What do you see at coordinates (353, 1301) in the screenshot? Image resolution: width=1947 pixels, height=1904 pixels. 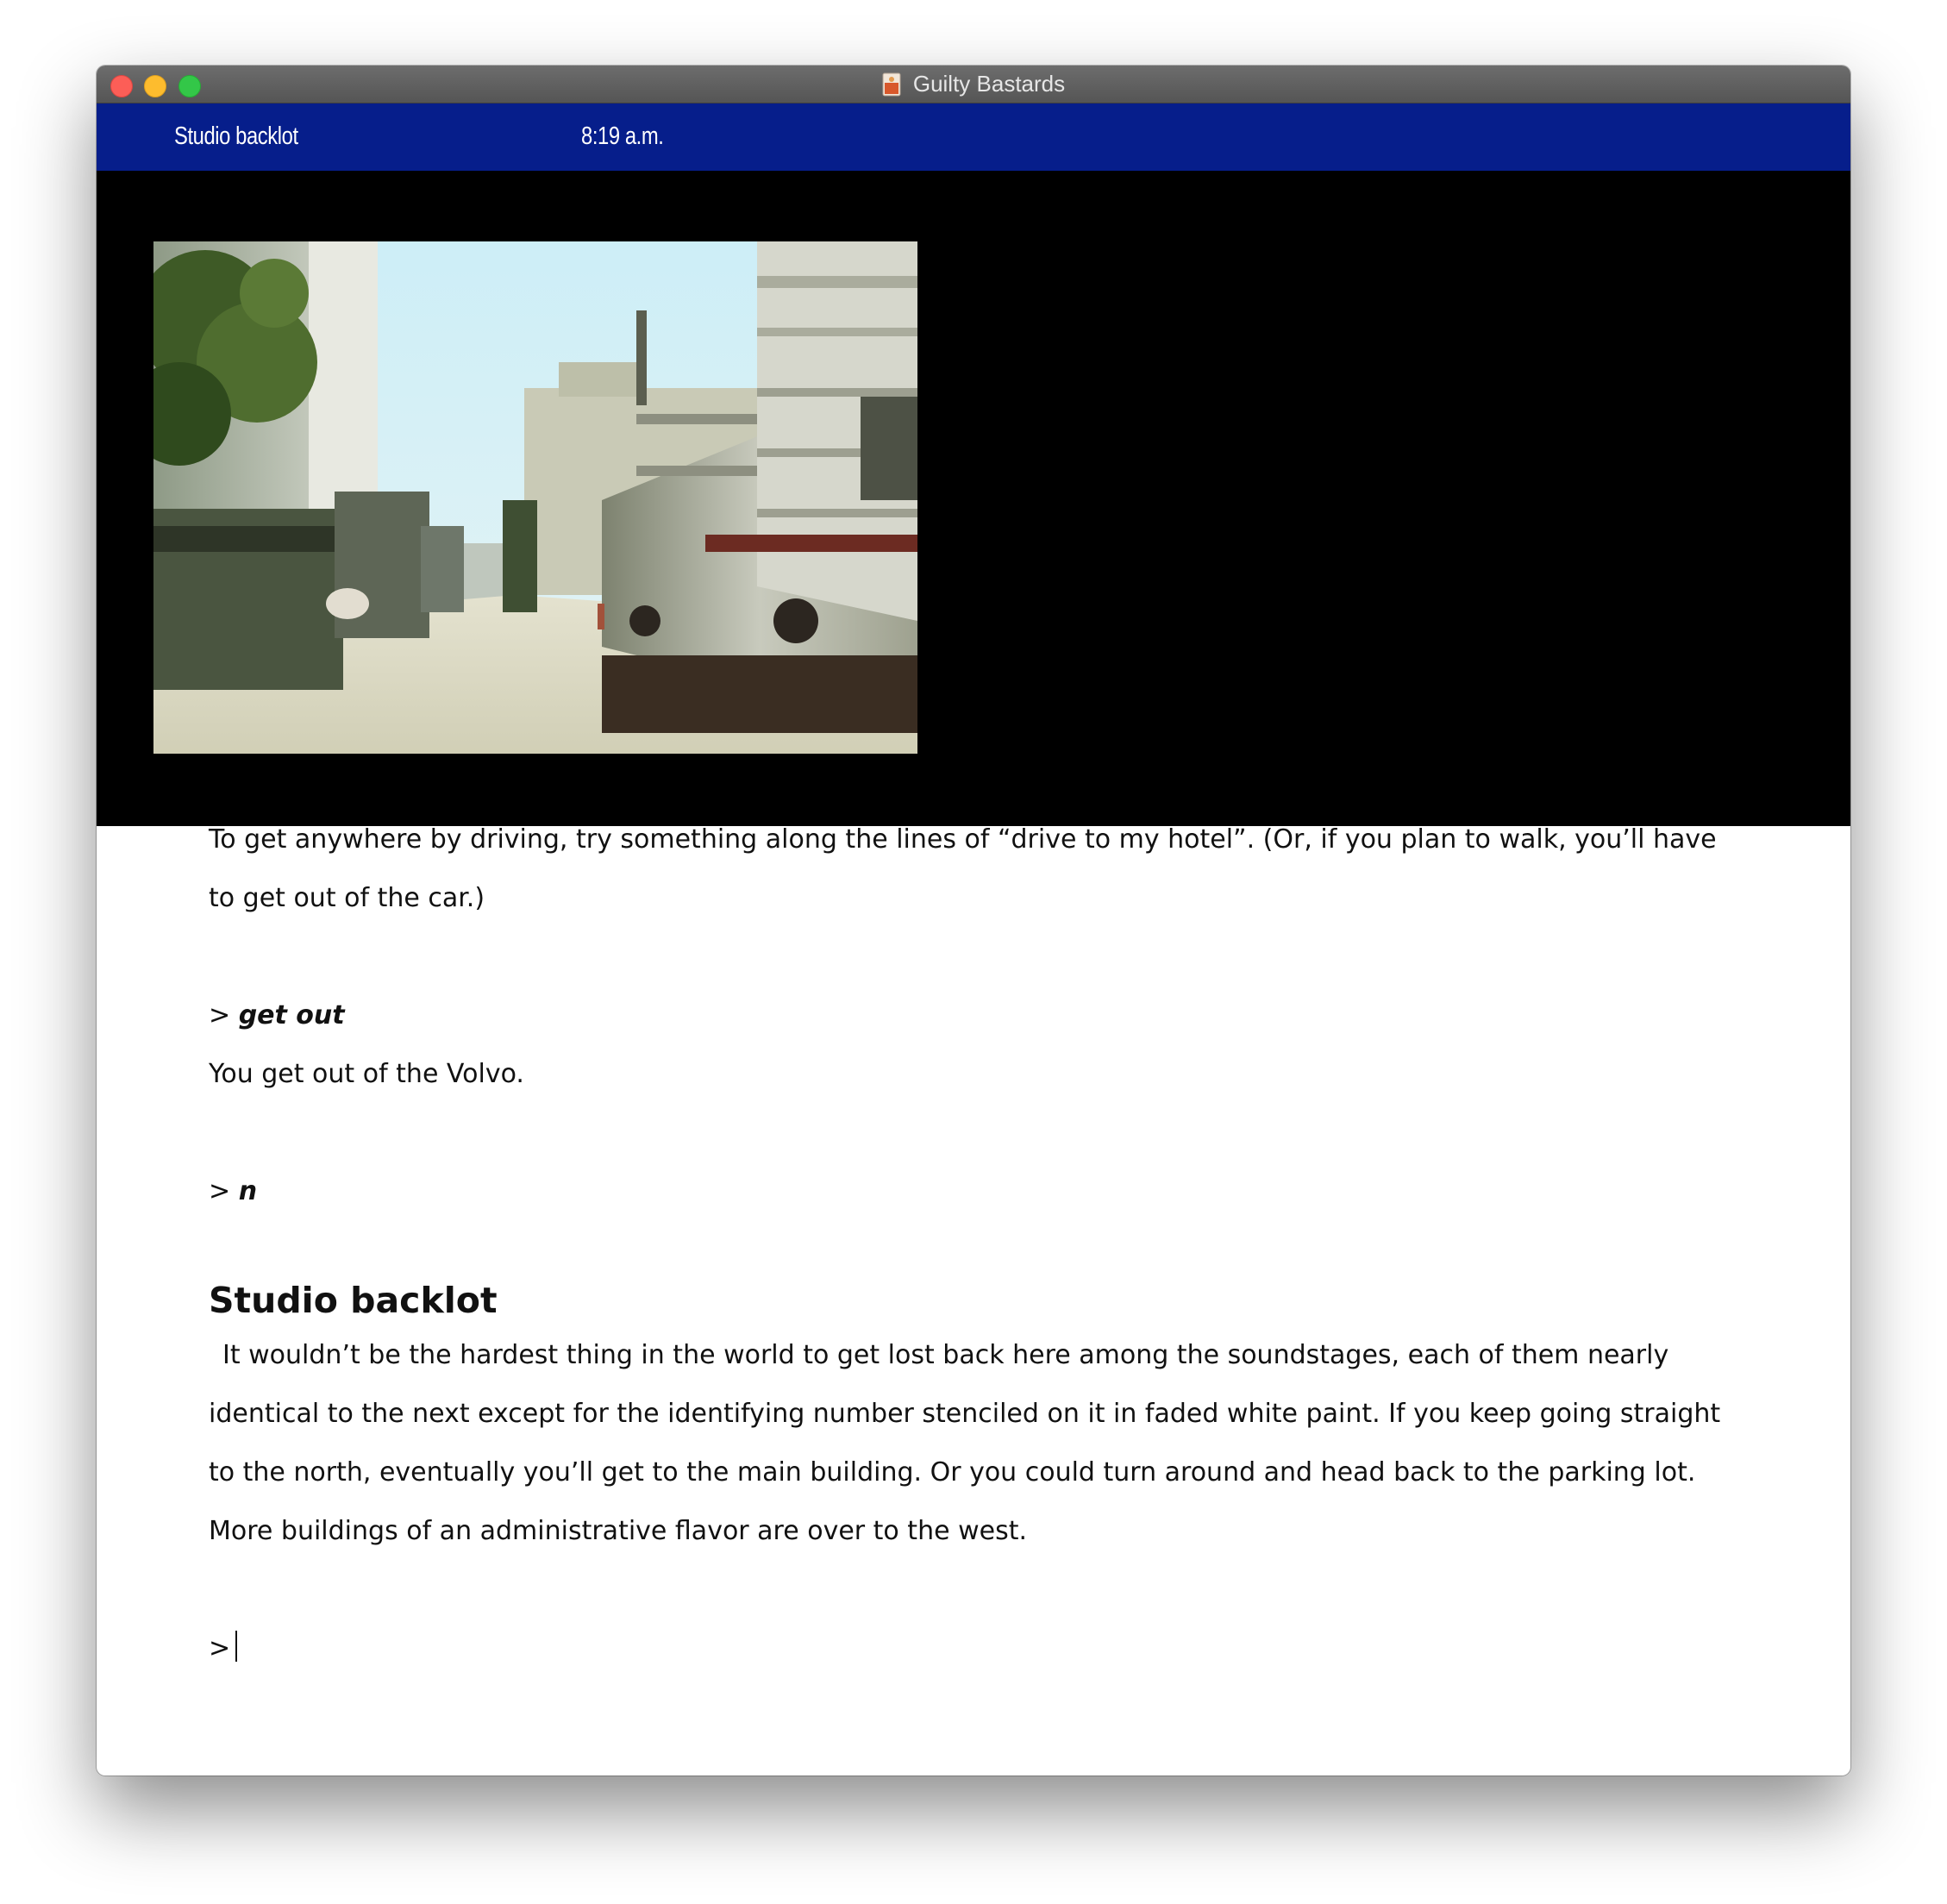 I see `room-title: Studio backlot` at bounding box center [353, 1301].